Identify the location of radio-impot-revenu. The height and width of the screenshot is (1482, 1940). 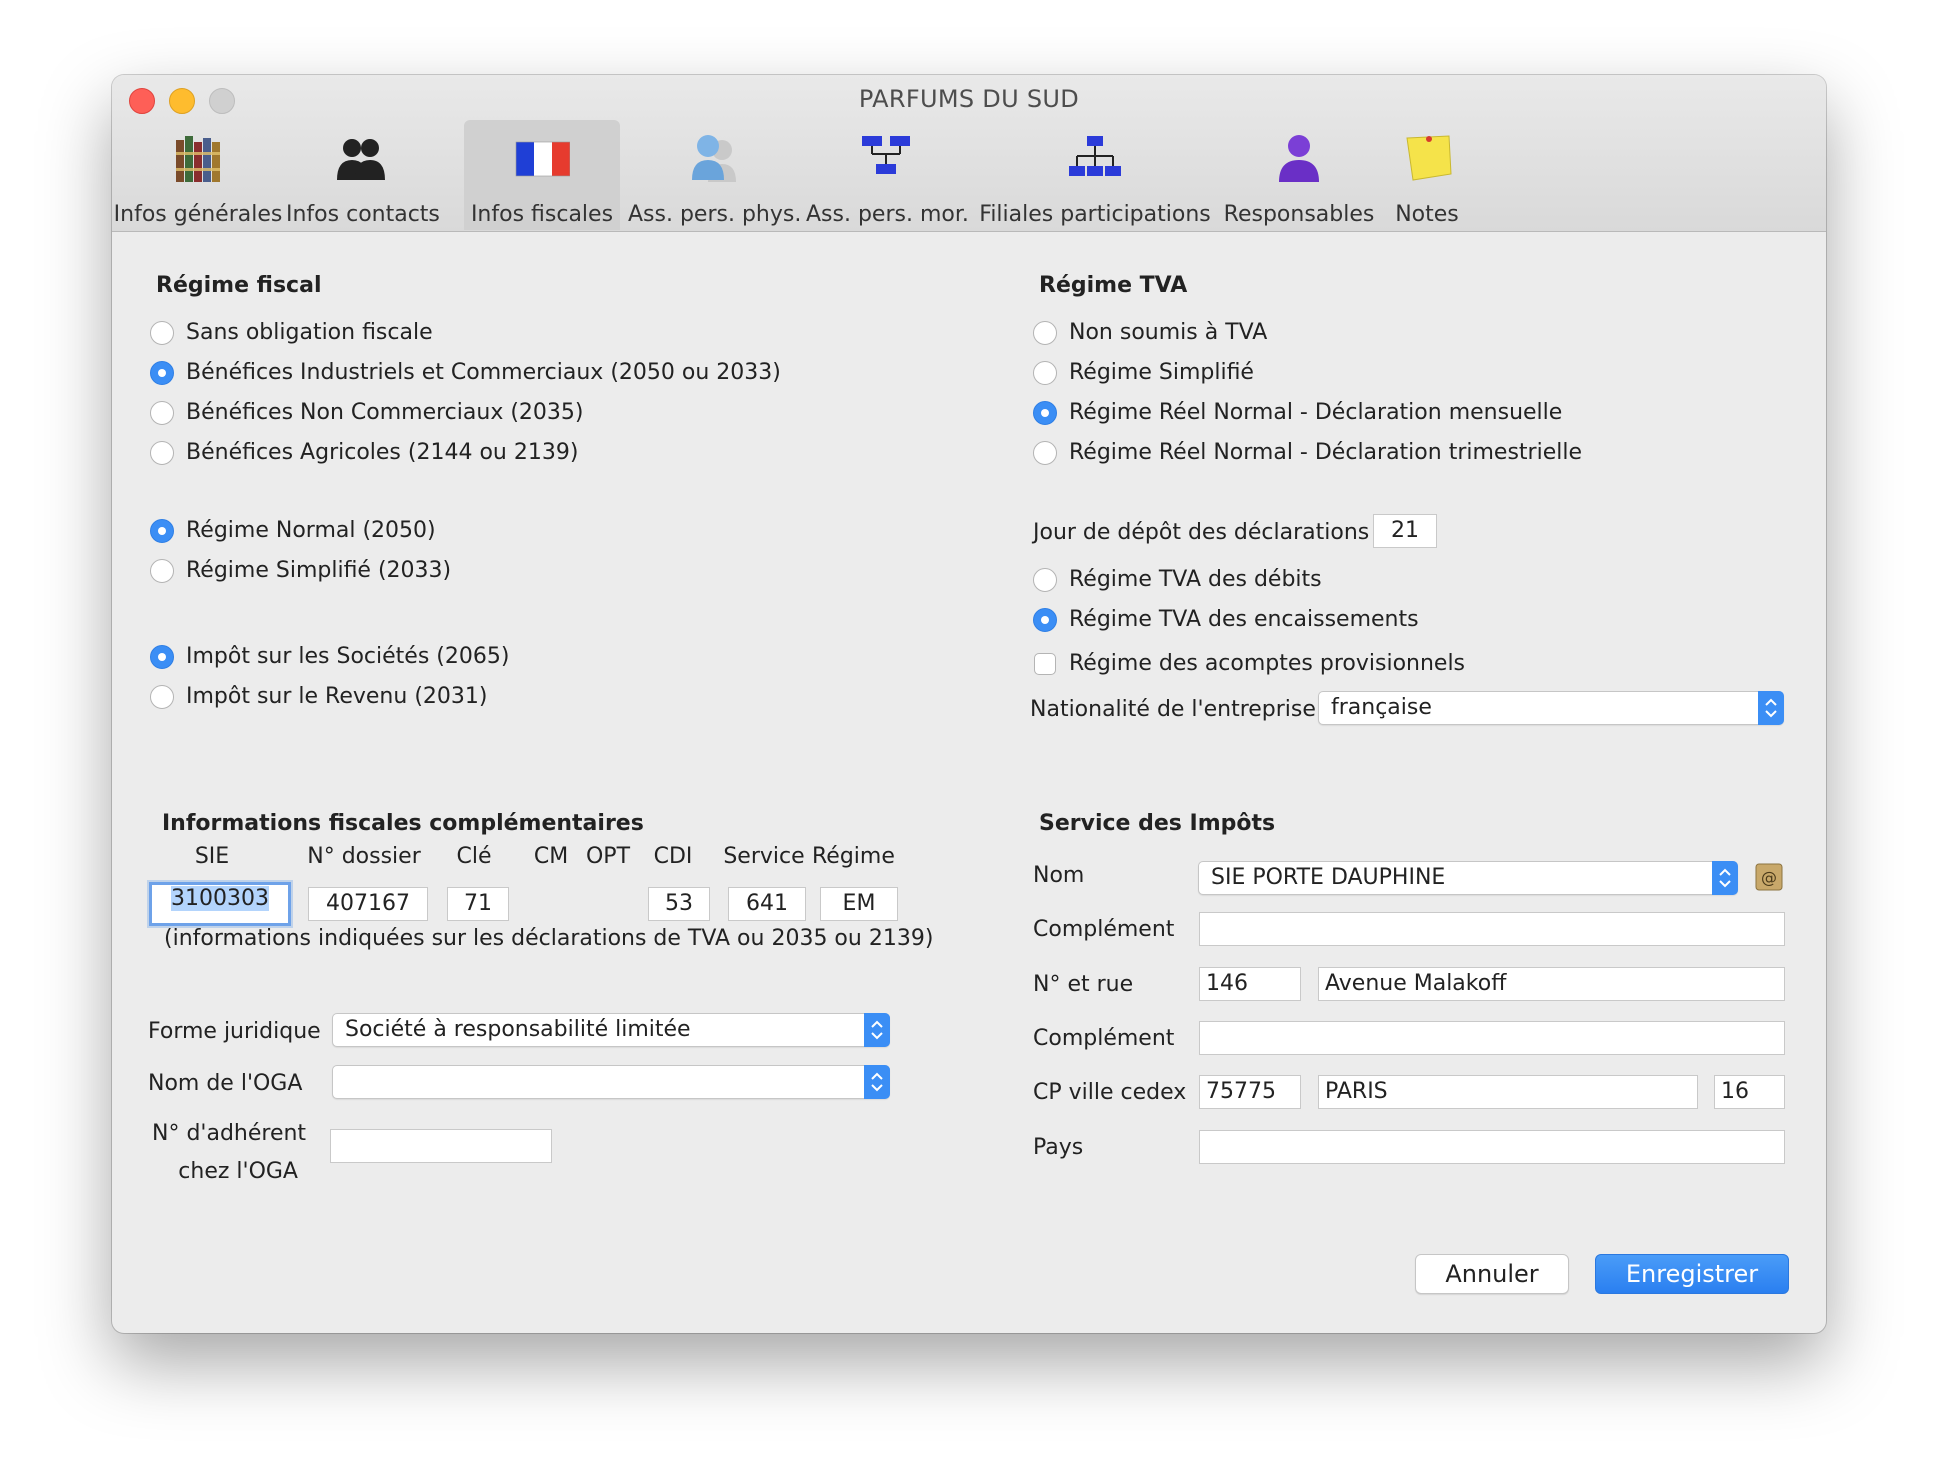
(162, 697).